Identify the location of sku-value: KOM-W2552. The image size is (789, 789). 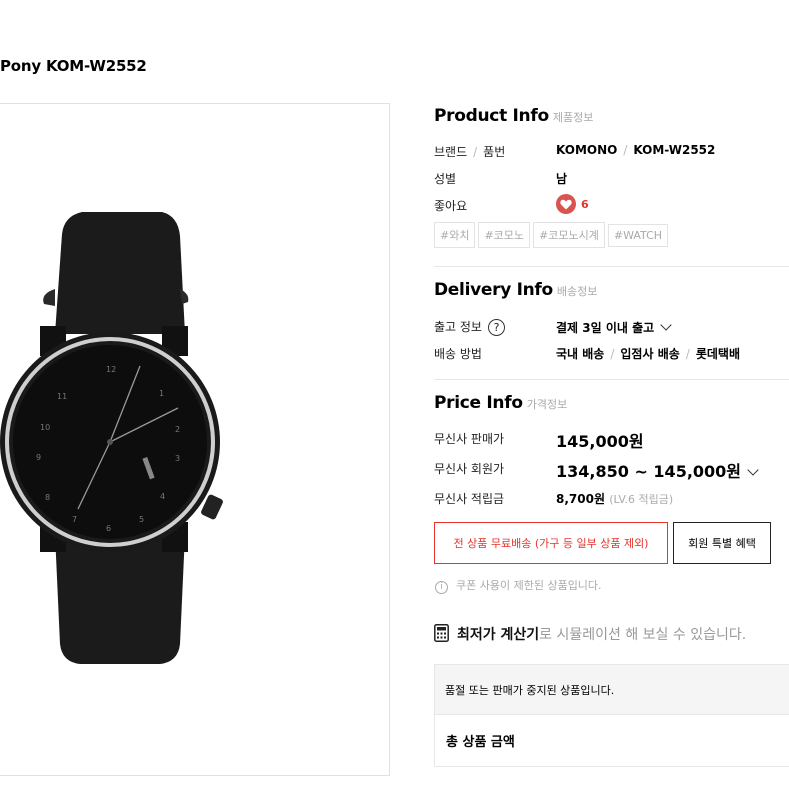
(674, 150).